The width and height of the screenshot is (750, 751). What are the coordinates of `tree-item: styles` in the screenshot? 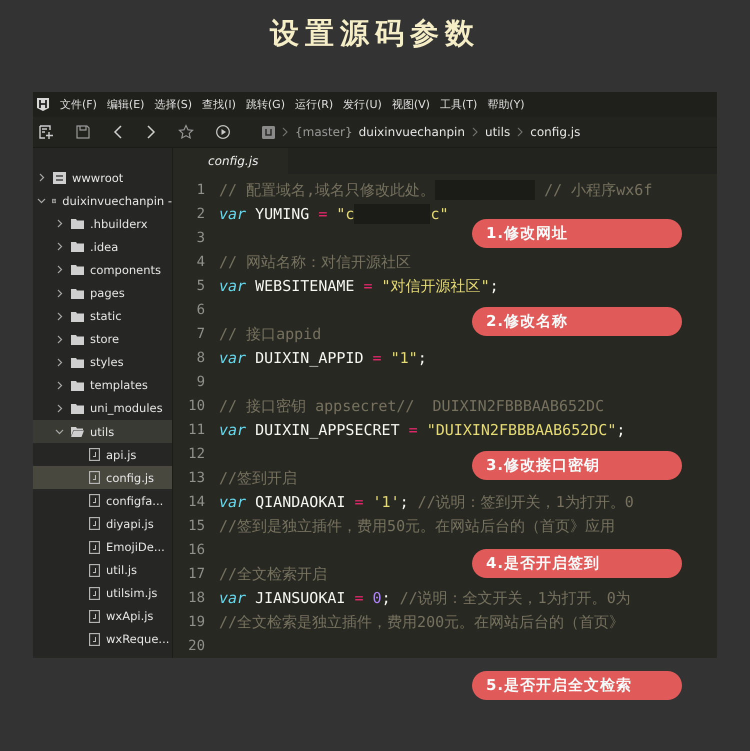 It's located at (102, 362).